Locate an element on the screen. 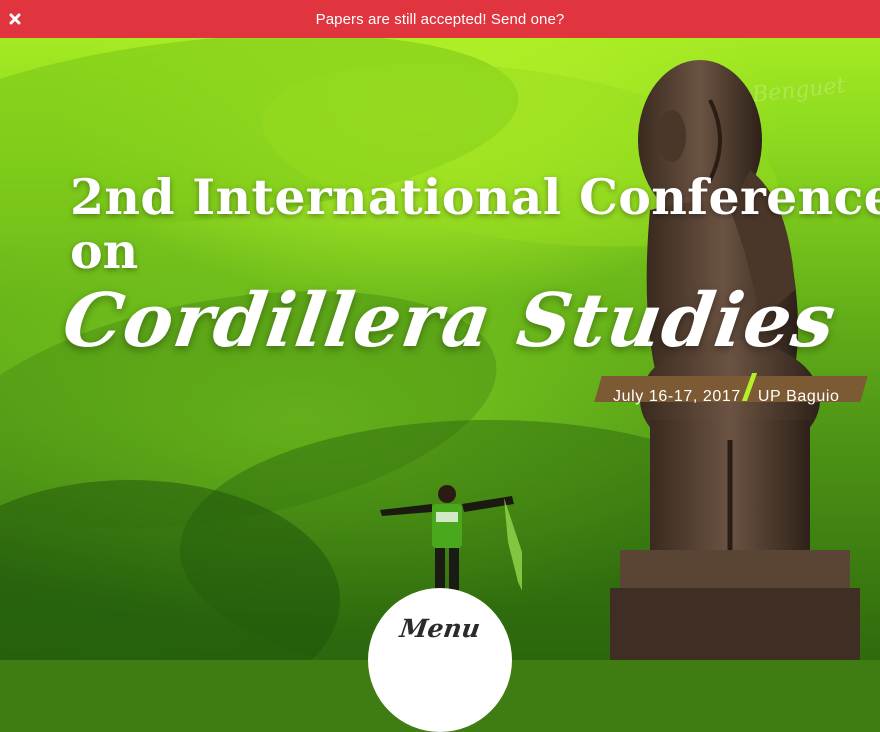  conference-title: 2nd International Conference is located at coordinates (475, 197).